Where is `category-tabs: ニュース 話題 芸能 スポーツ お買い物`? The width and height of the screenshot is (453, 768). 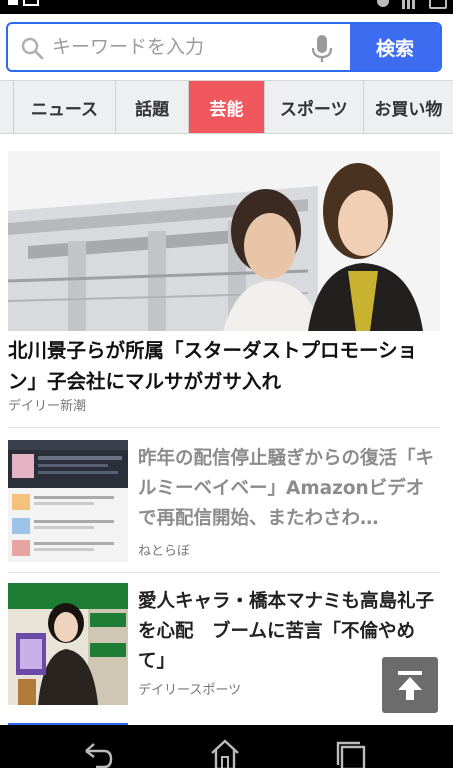 category-tabs: ニュース 話題 芸能 スポーツ お買い物 is located at coordinates (226, 107).